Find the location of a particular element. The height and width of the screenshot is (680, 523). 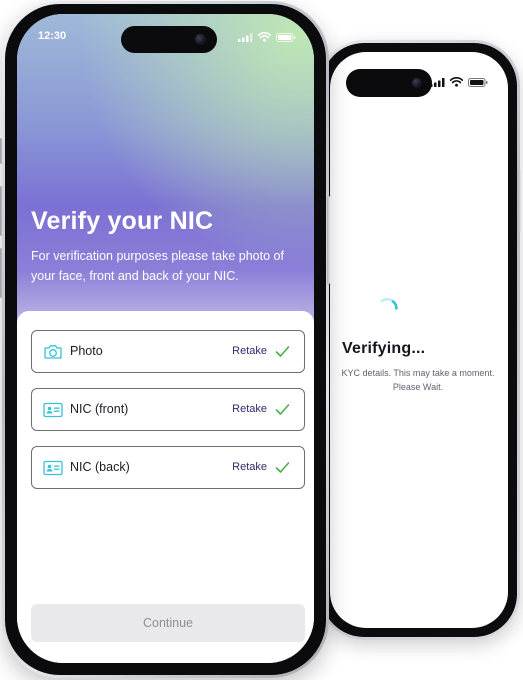

continue-button: Continue is located at coordinates (168, 623).